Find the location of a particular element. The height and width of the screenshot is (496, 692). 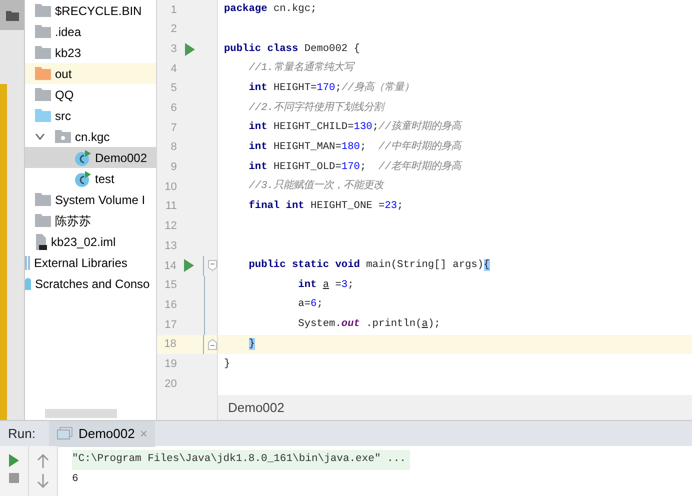

code-line: int HEIGHT_MAN=180; //中年时期的身高 is located at coordinates (354, 147).